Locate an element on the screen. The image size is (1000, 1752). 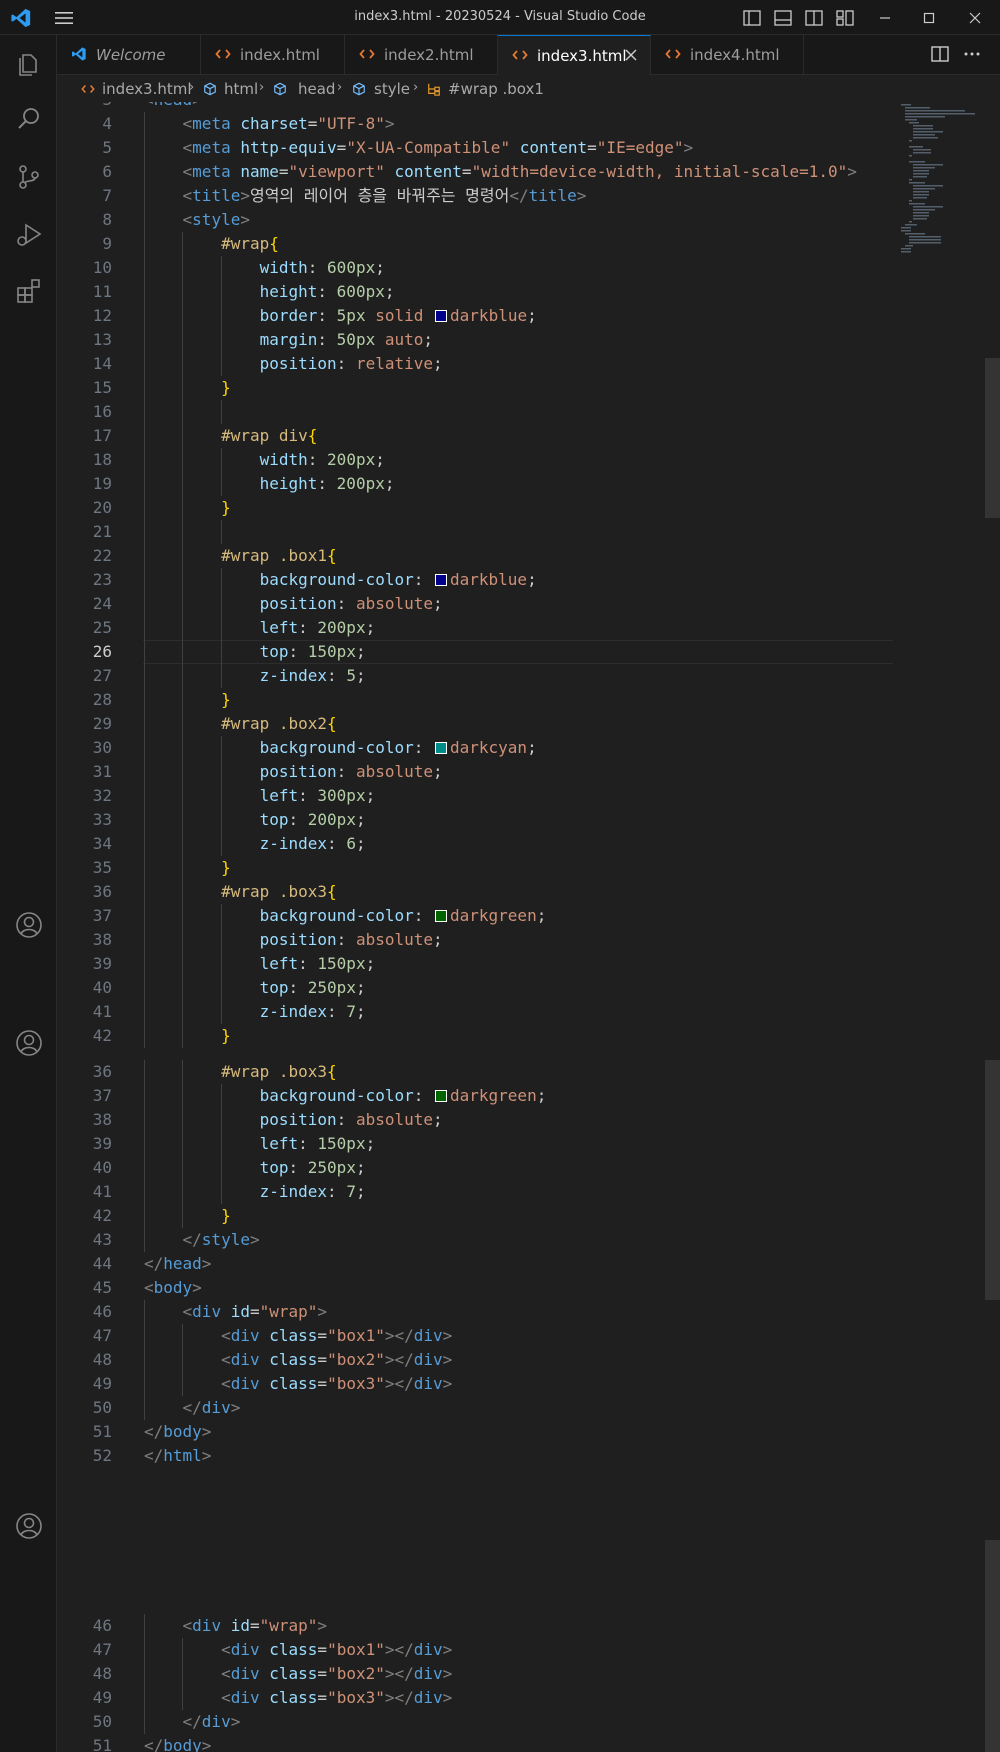
maximize-icon is located at coordinates (929, 18).